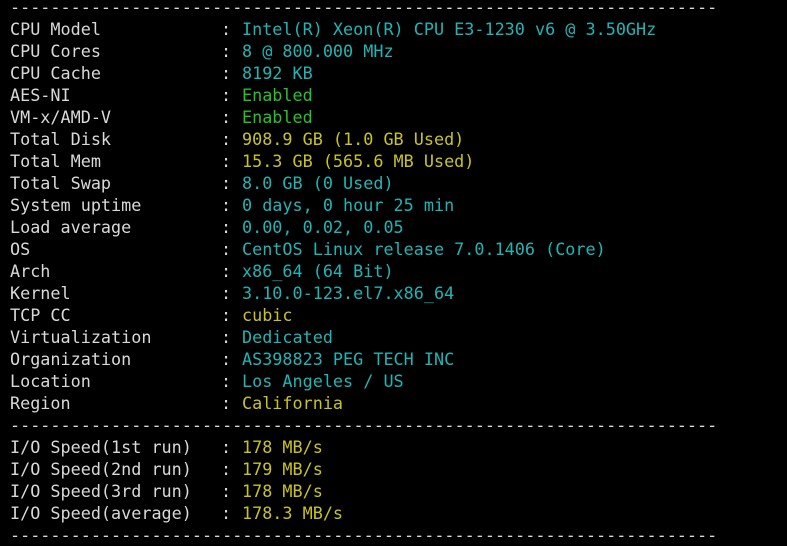 The image size is (787, 546). Describe the element at coordinates (61, 117) in the screenshot. I see `row-label: VM-x/AMD-V` at that location.